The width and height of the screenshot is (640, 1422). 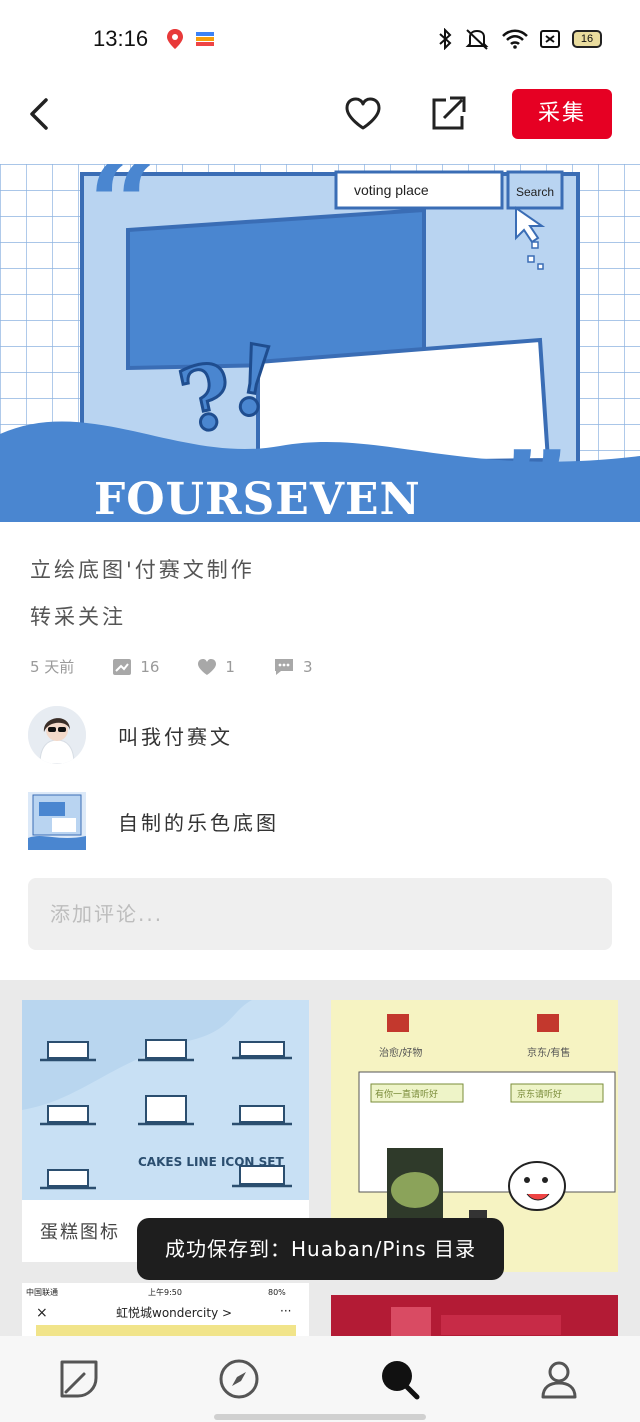 What do you see at coordinates (198, 821) in the screenshot?
I see `board-name: 自制的乐色底图` at bounding box center [198, 821].